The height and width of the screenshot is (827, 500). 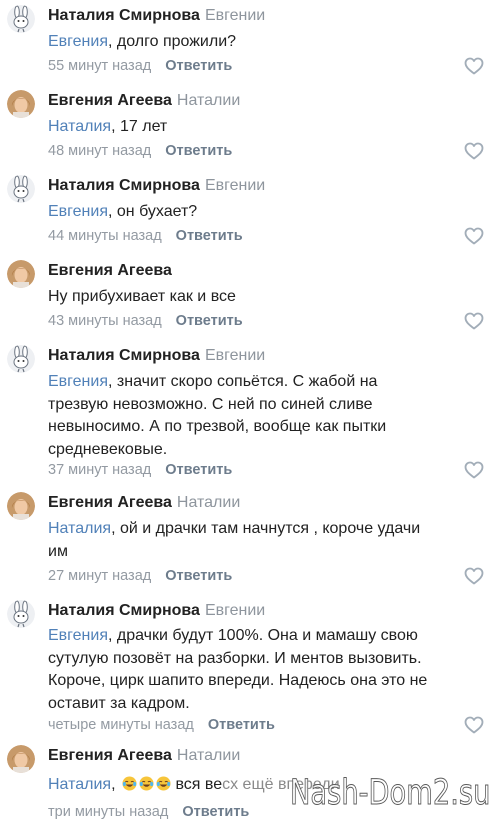 I want to click on comment-meta: три минуты назад Ответить, so click(x=148, y=812).